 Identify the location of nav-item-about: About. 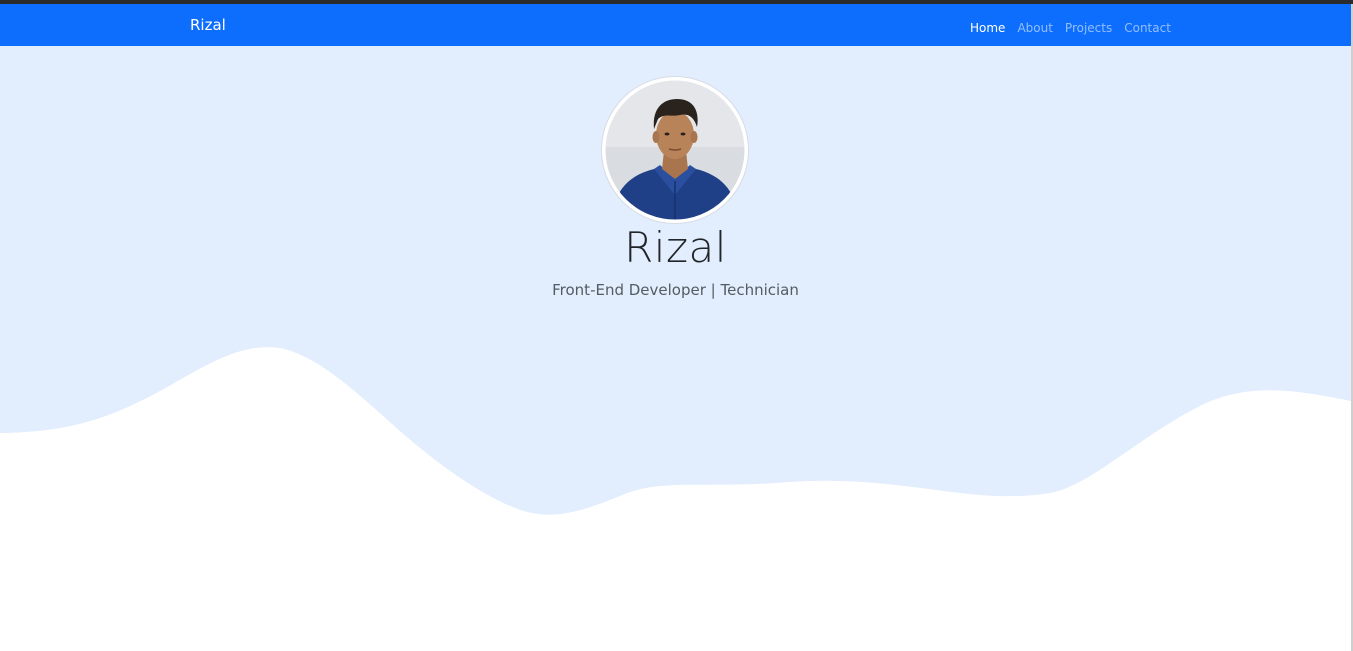
(1034, 26).